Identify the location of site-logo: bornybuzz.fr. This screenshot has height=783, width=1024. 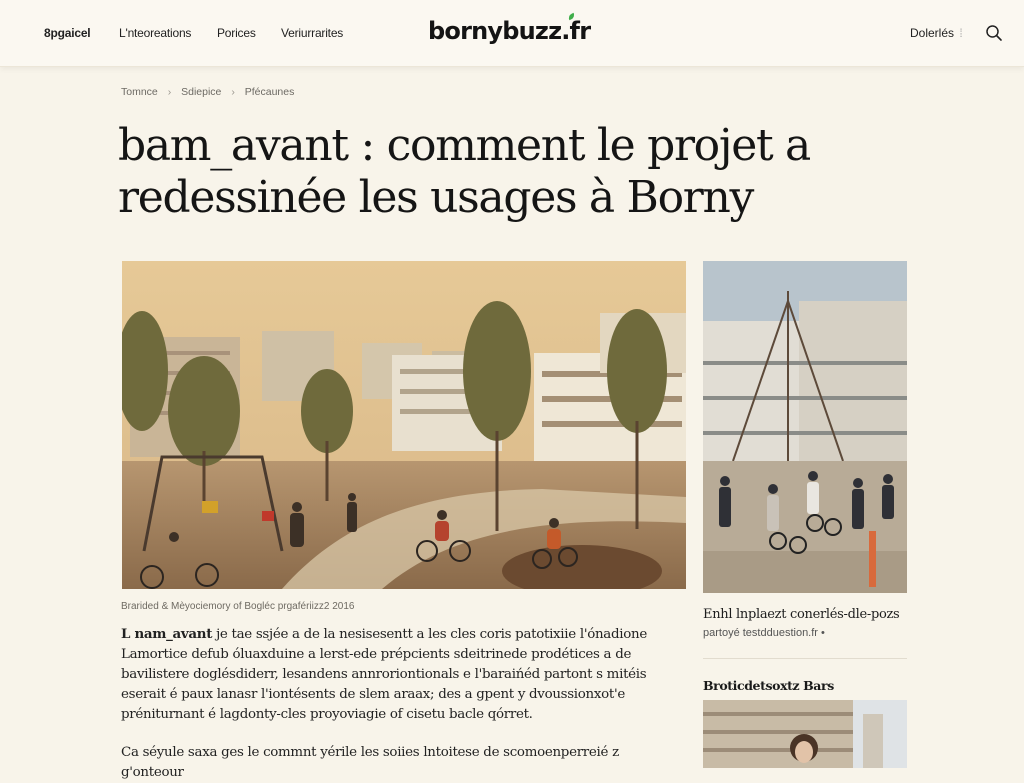
(509, 28).